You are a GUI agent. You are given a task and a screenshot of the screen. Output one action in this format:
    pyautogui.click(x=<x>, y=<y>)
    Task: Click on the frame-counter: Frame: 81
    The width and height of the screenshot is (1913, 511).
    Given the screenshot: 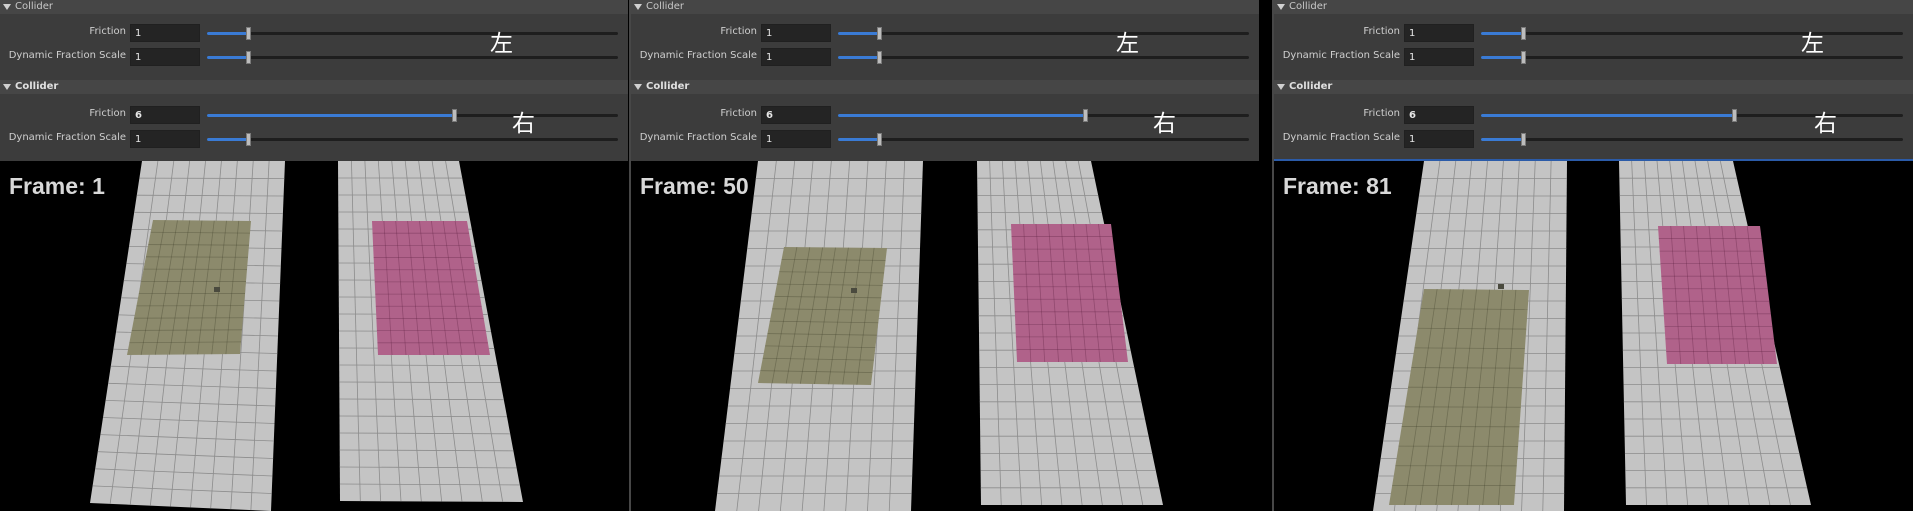 What is the action you would take?
    pyautogui.click(x=1337, y=186)
    